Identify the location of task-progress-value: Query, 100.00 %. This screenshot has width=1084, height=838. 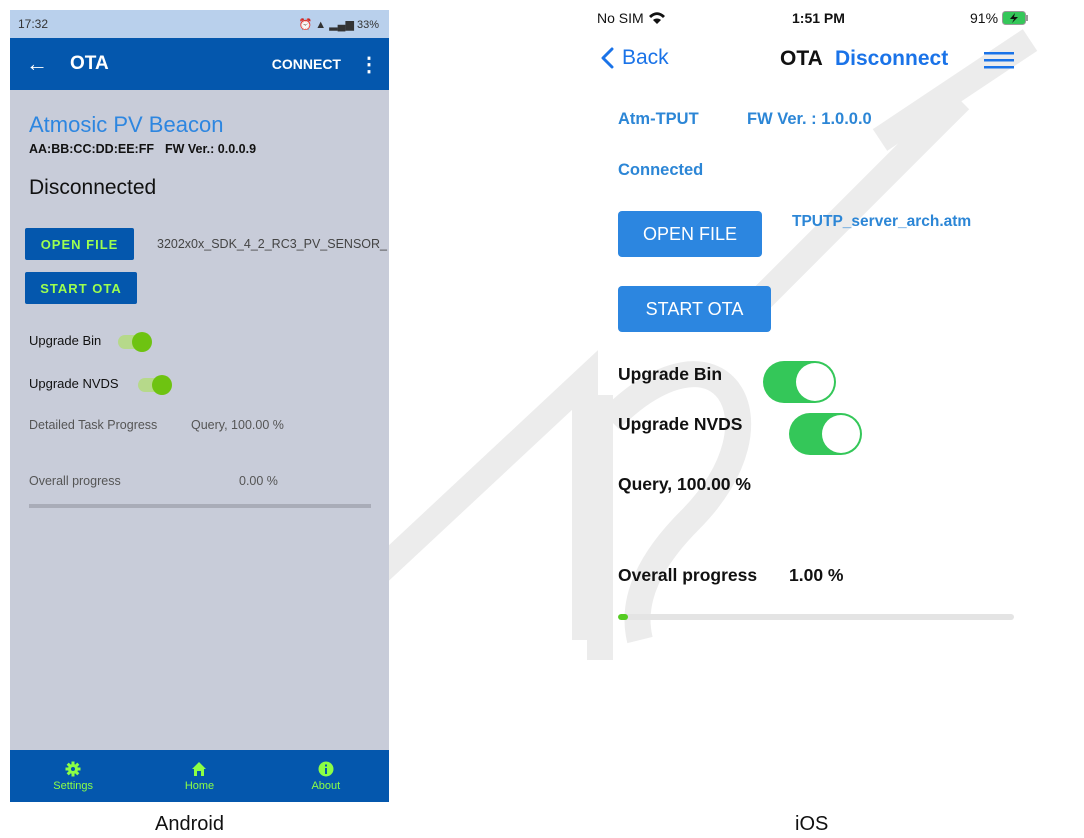
(684, 484).